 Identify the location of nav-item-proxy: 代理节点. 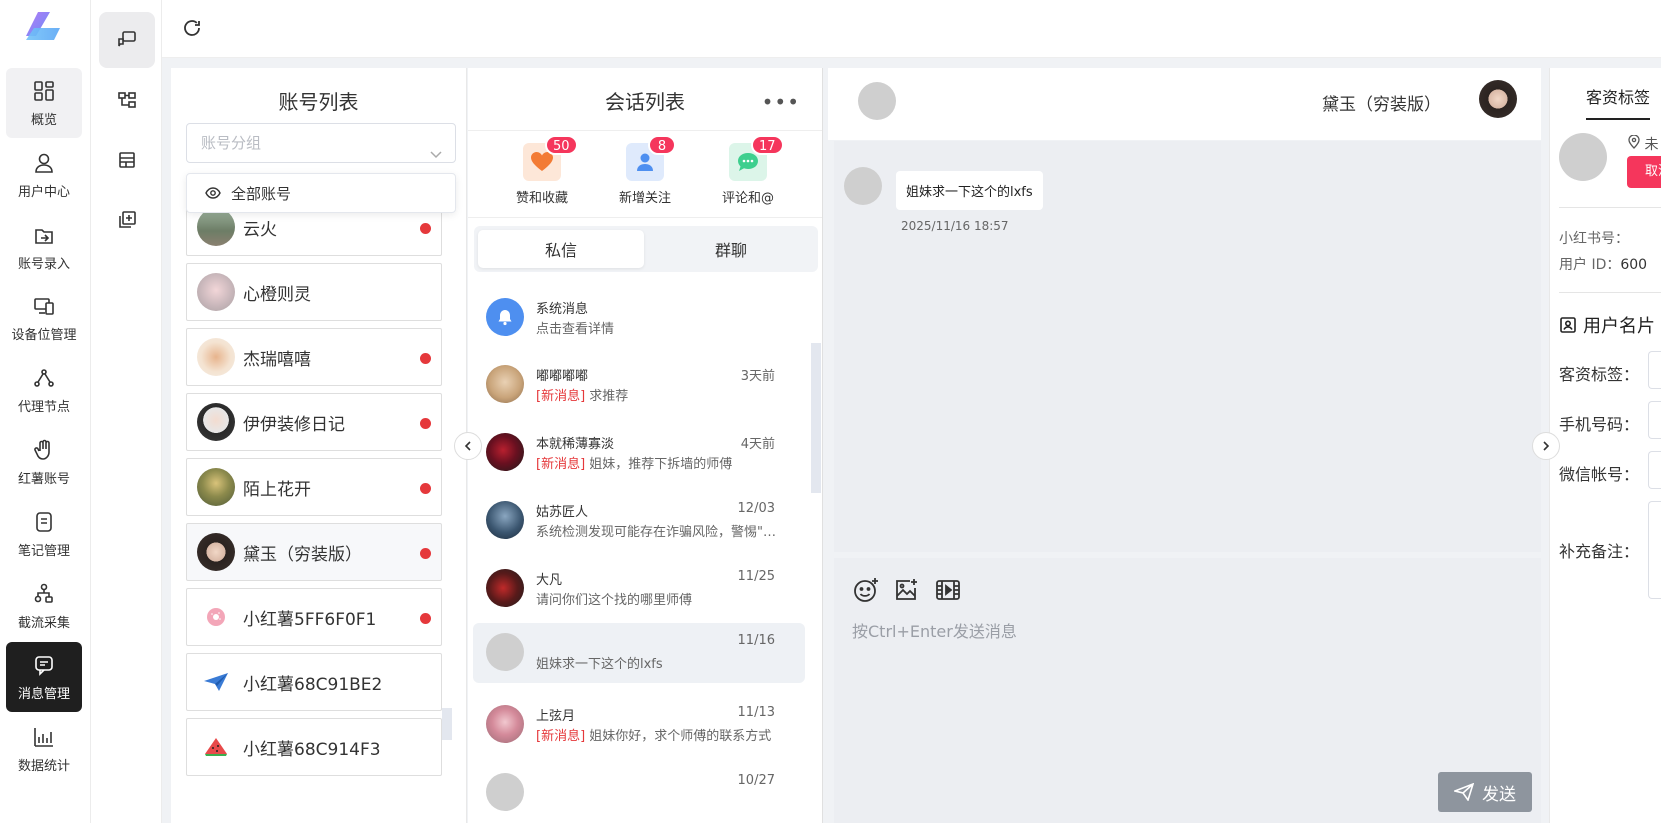
(44, 390).